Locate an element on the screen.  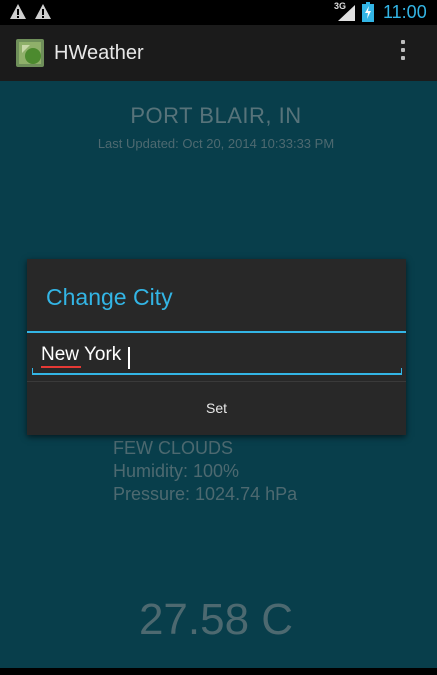
dialog-title-divider is located at coordinates (216, 332).